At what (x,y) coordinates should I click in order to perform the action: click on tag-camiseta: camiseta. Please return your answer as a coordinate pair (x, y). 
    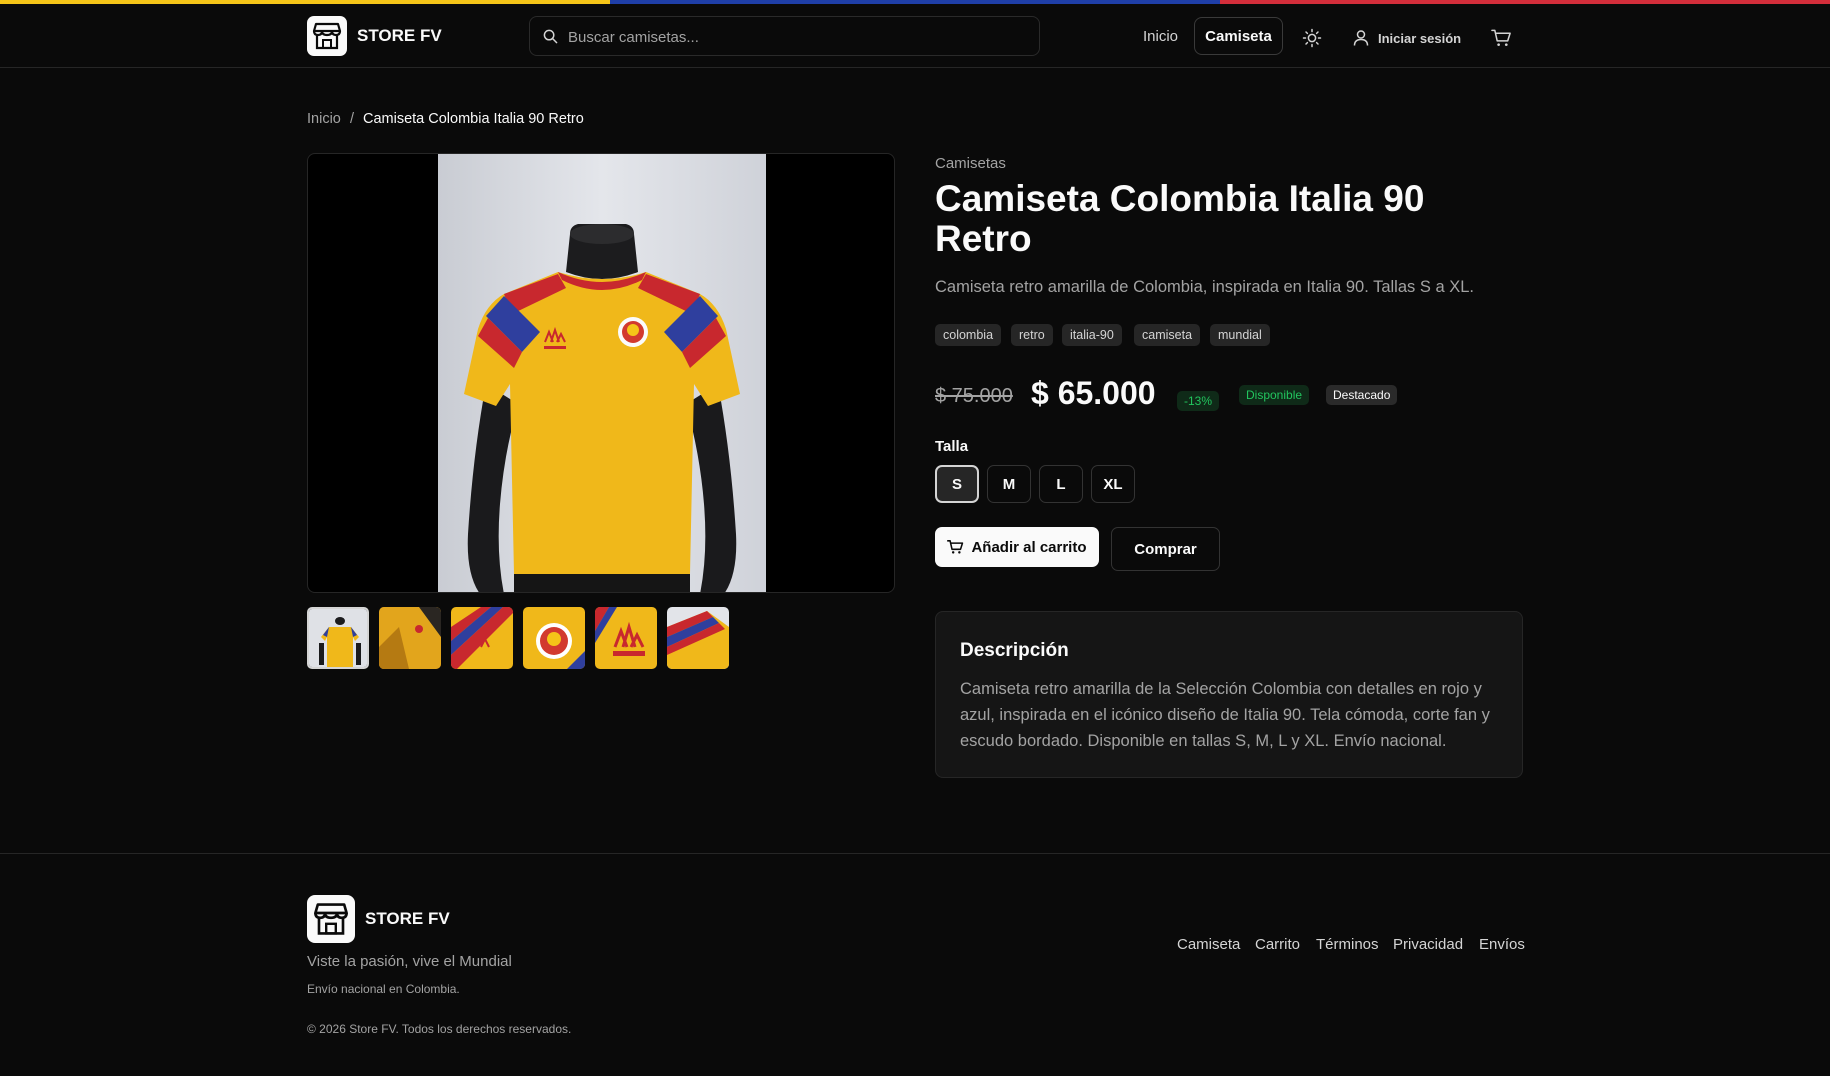
    Looking at the image, I should click on (1167, 335).